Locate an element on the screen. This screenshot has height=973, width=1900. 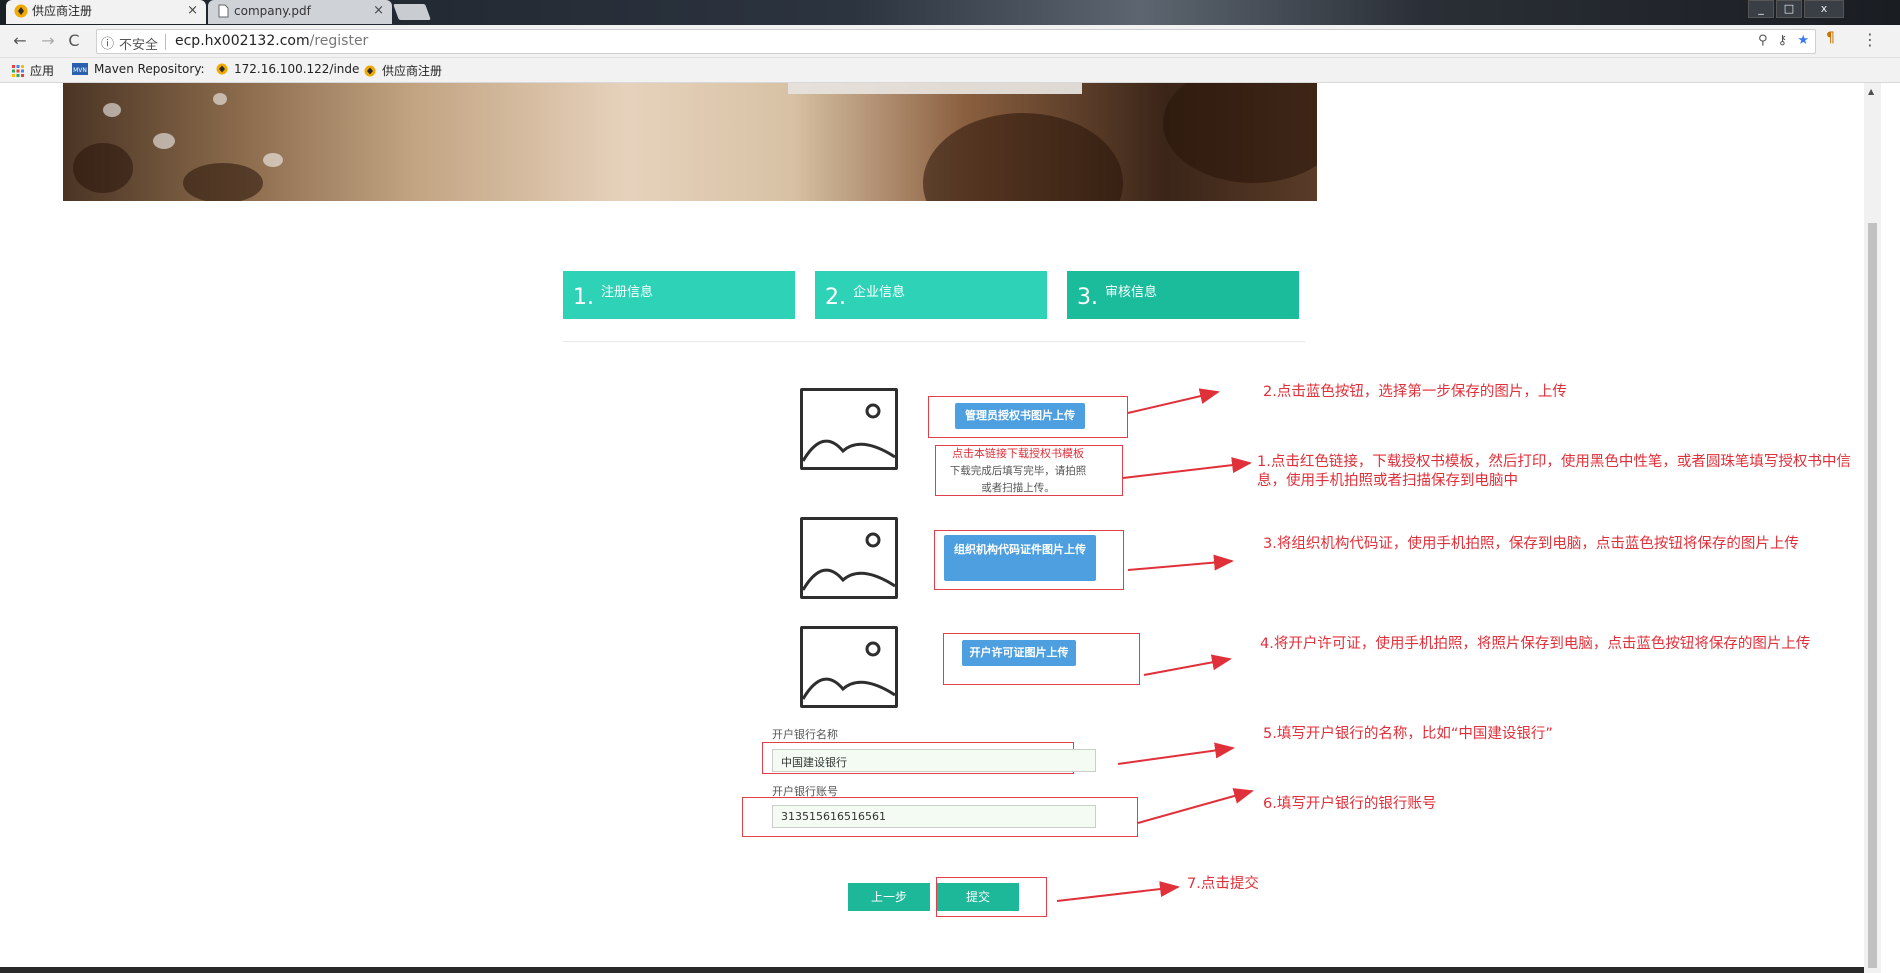
browser-tab-strip: 供应商注册 × company.pdf × _ □ x is located at coordinates (950, 12).